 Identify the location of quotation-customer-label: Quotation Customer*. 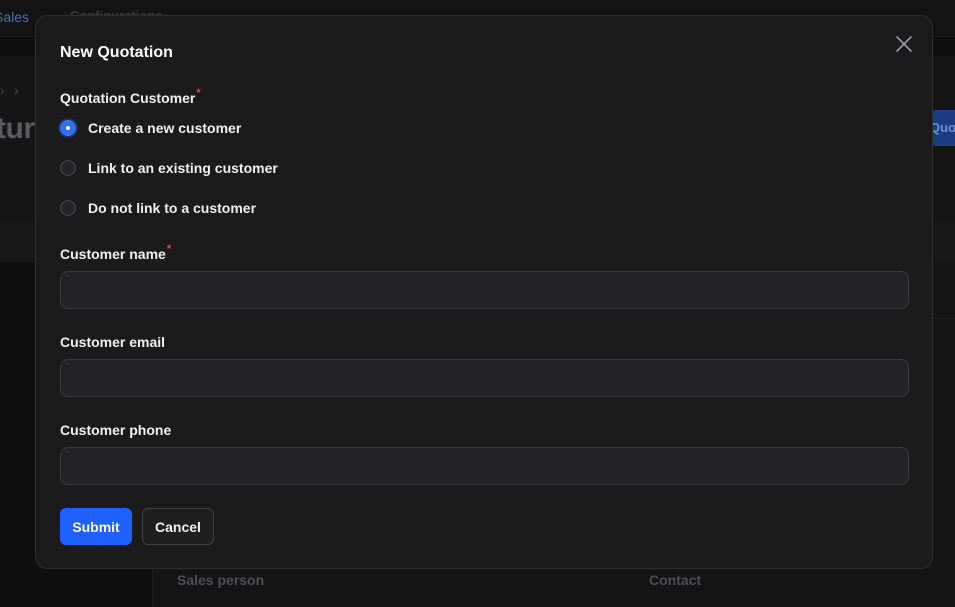
(130, 96).